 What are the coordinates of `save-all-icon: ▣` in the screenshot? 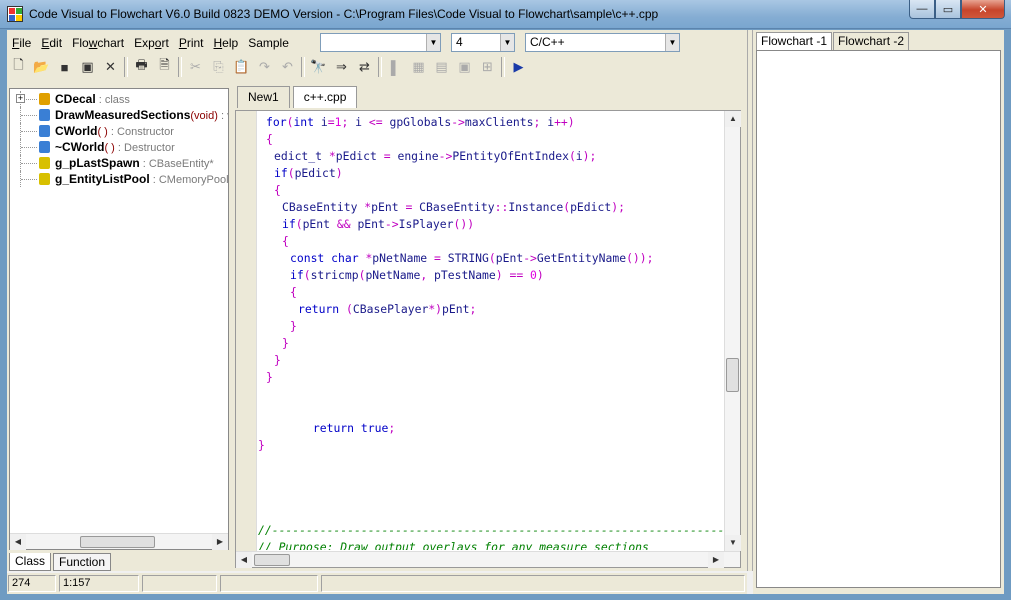 It's located at (87, 67).